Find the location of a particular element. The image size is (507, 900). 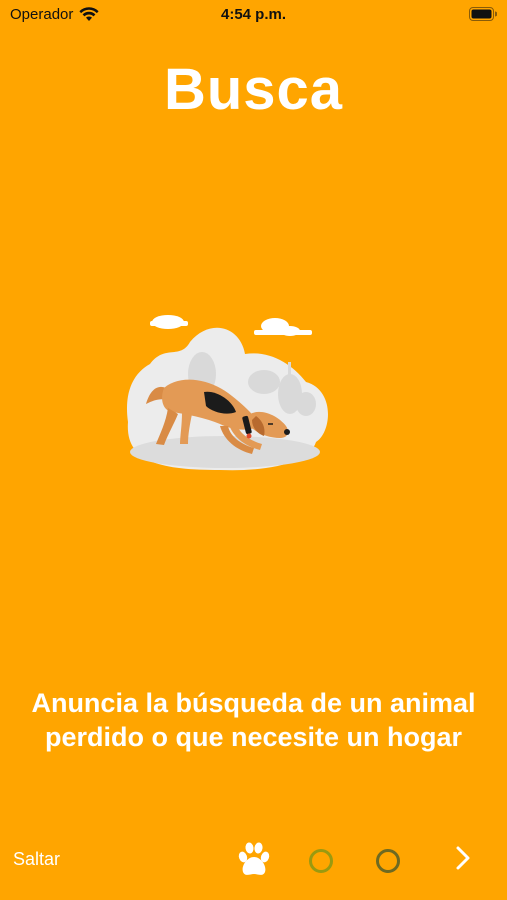

chevron-right-icon is located at coordinates (463, 858).